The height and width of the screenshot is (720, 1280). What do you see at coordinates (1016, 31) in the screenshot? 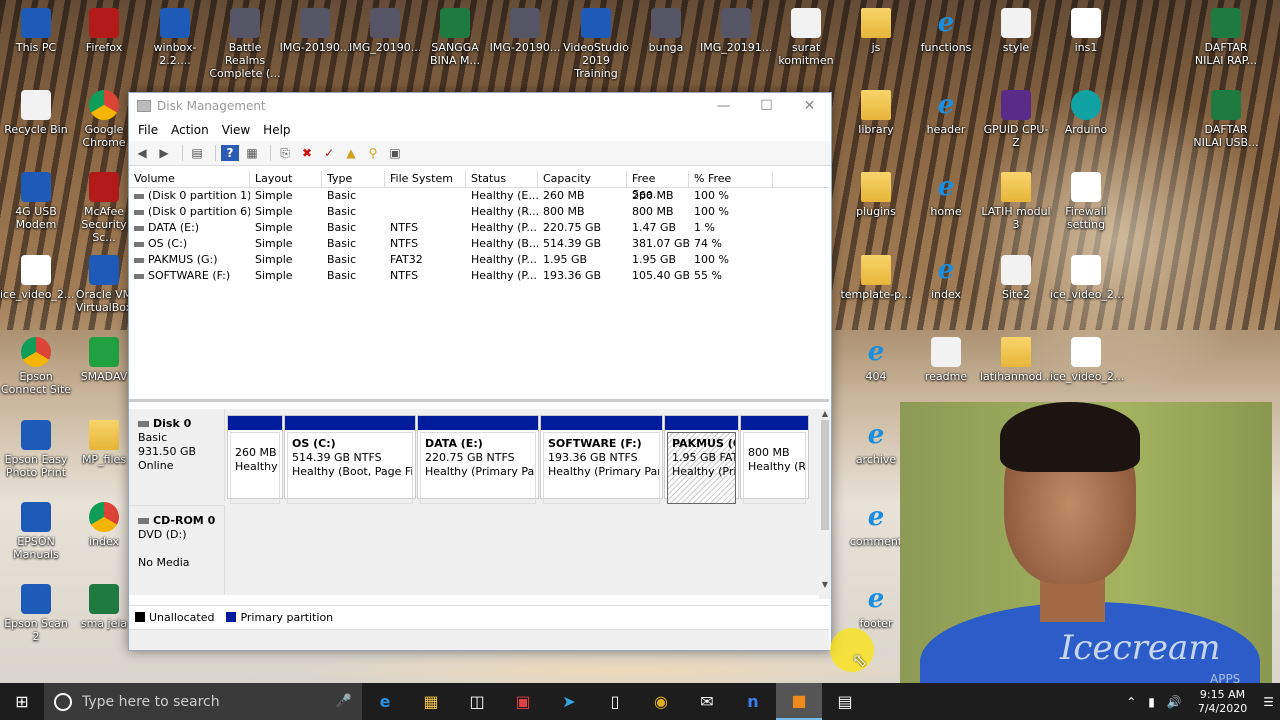
I see `desktop-icon: style` at bounding box center [1016, 31].